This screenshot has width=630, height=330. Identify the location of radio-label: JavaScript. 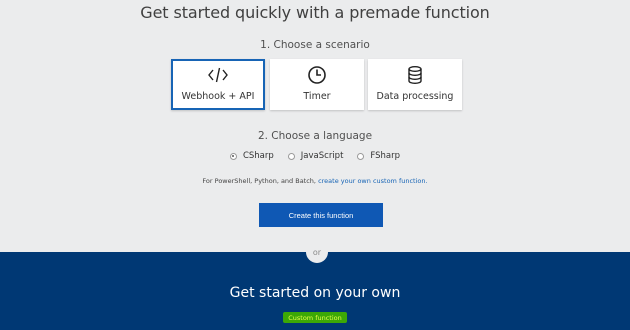
(322, 156).